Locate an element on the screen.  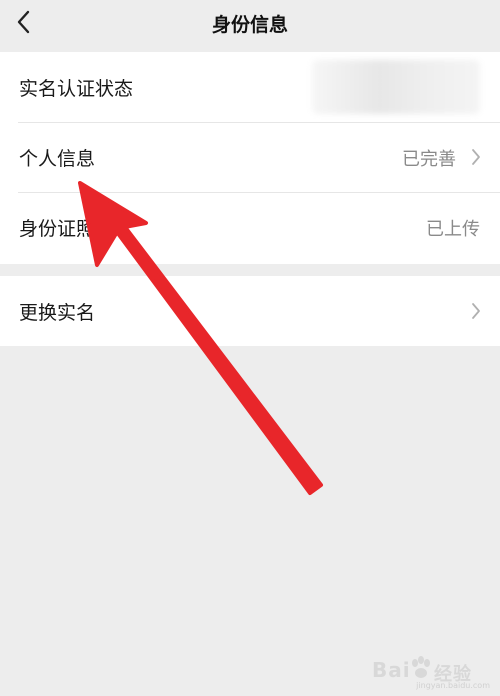
row-label: 个人信息 is located at coordinates (57, 159).